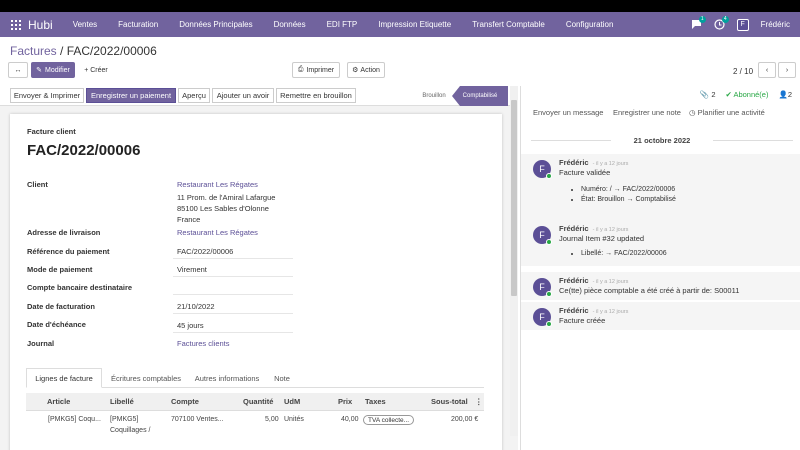  Describe the element at coordinates (590, 24) in the screenshot. I see `menu-configuration: Configuration` at that location.